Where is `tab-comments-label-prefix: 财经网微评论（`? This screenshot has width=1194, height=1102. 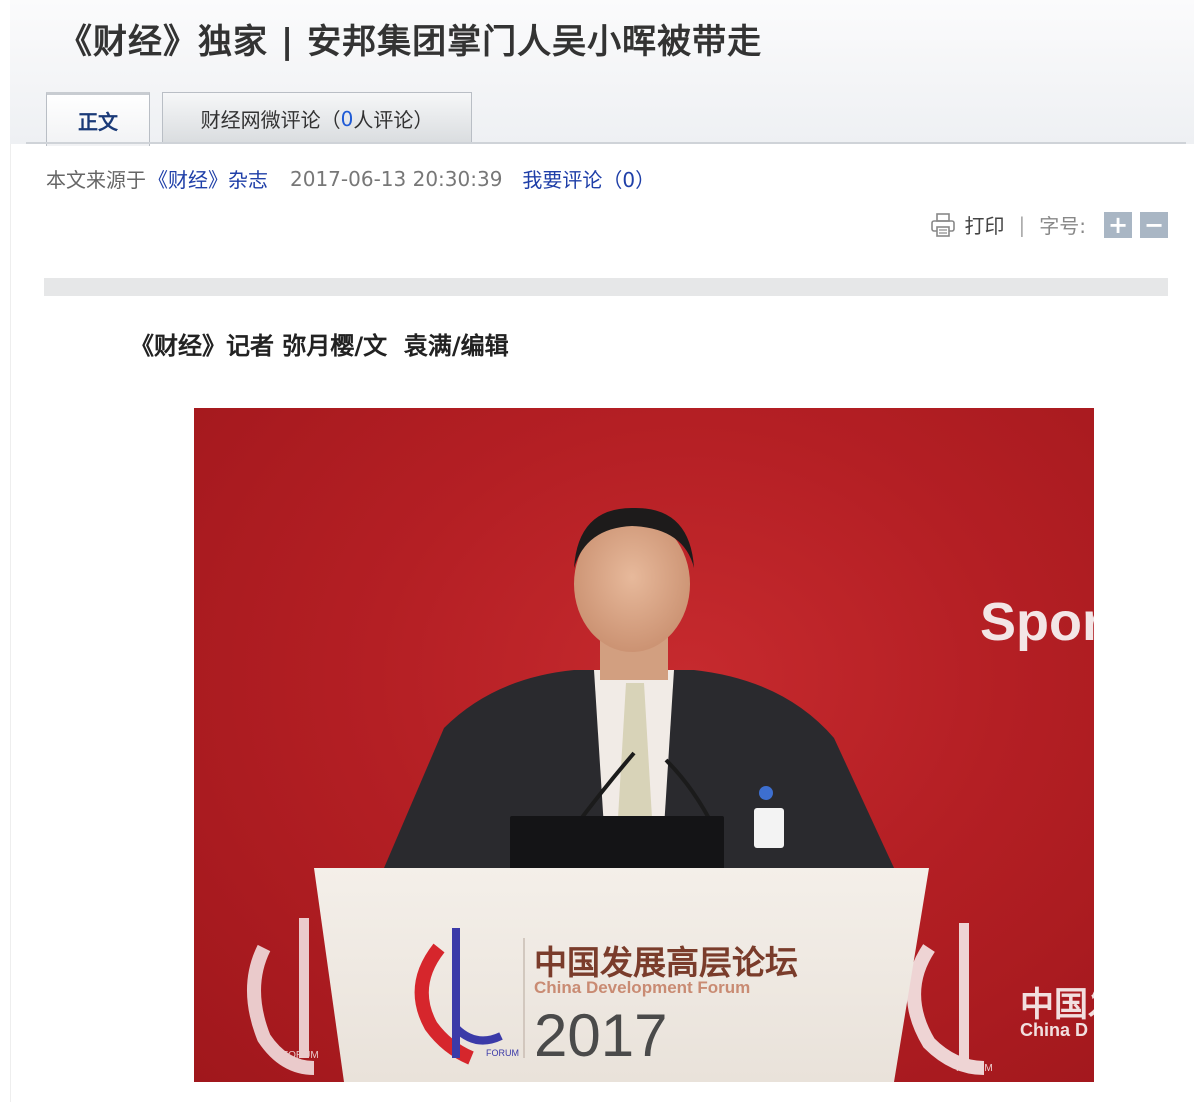
tab-comments-label-prefix: 财经网微评论（ is located at coordinates (270, 120).